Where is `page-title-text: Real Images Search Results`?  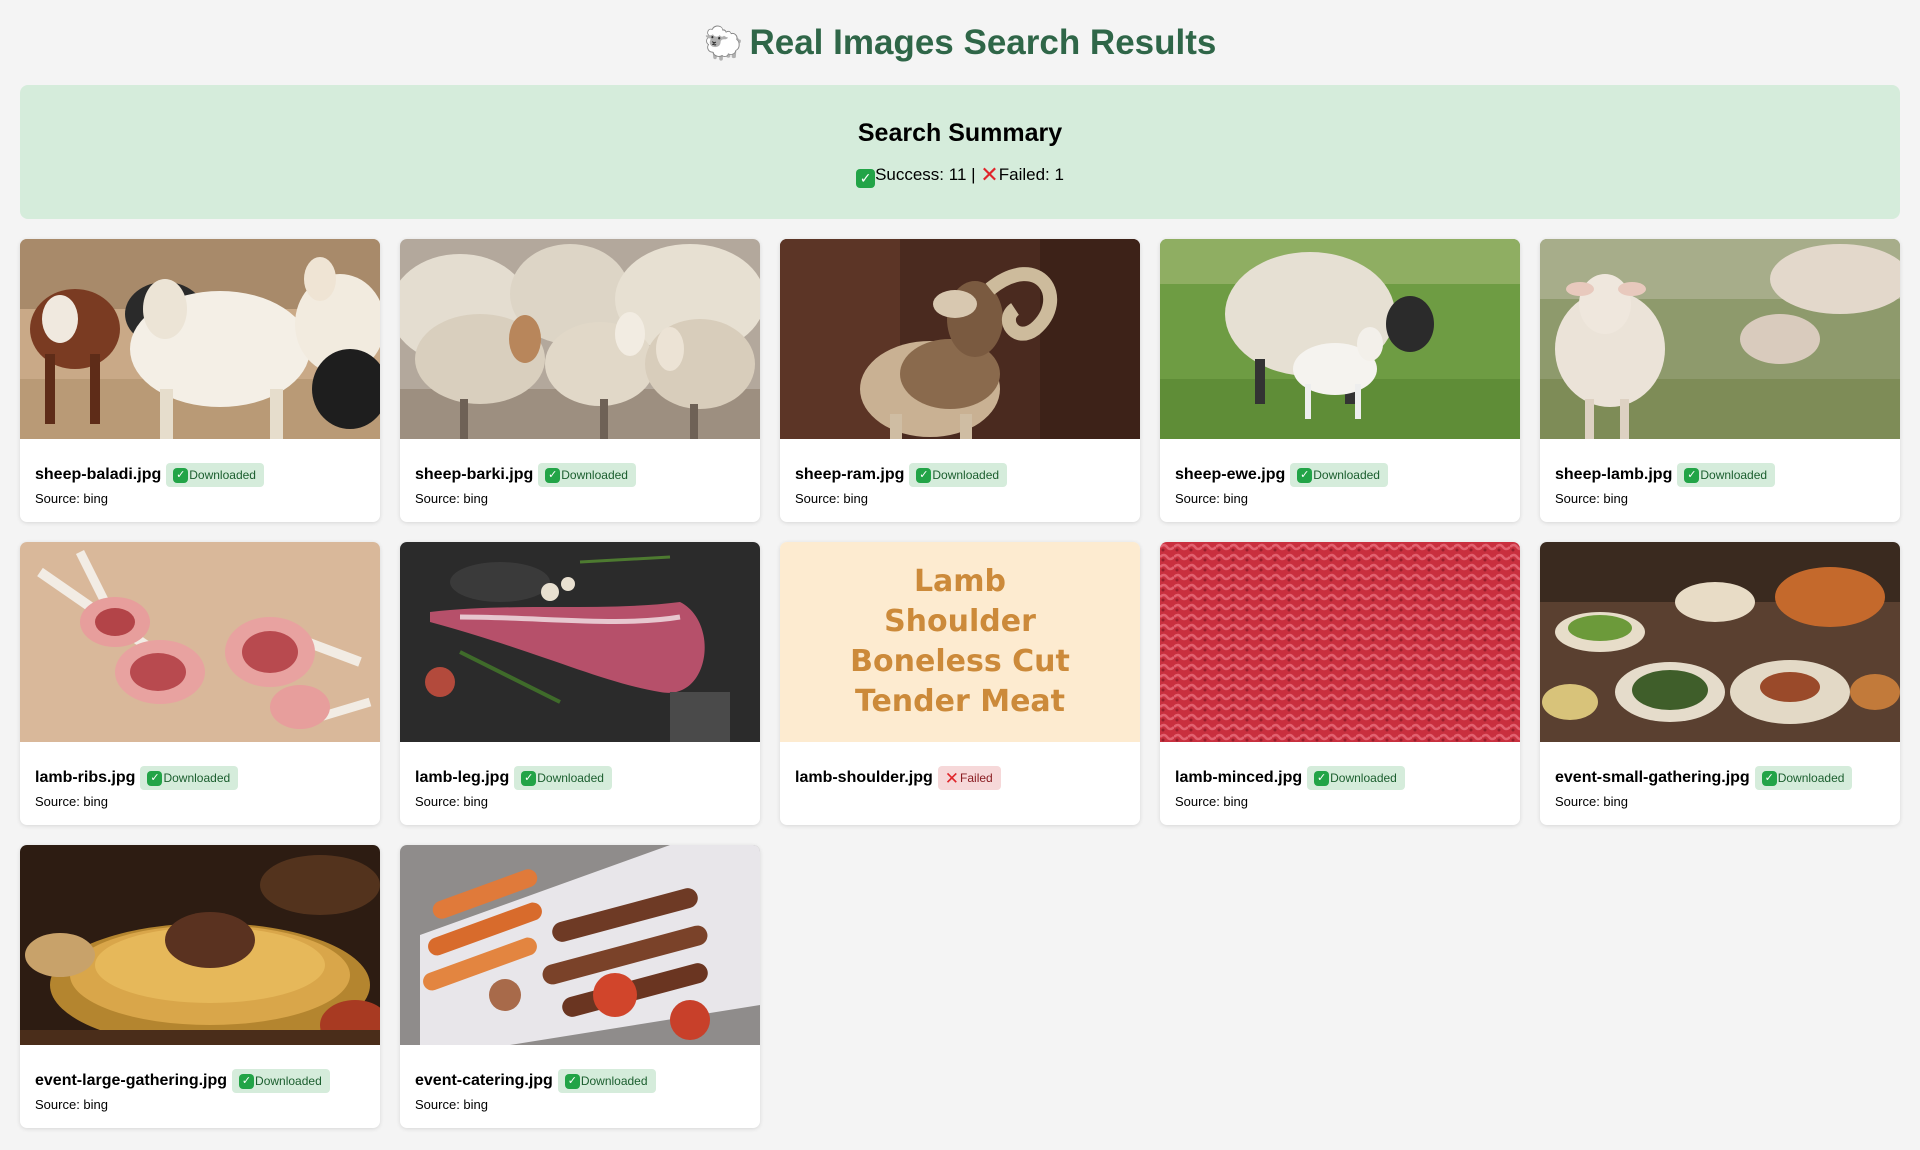 page-title-text: Real Images Search Results is located at coordinates (983, 42).